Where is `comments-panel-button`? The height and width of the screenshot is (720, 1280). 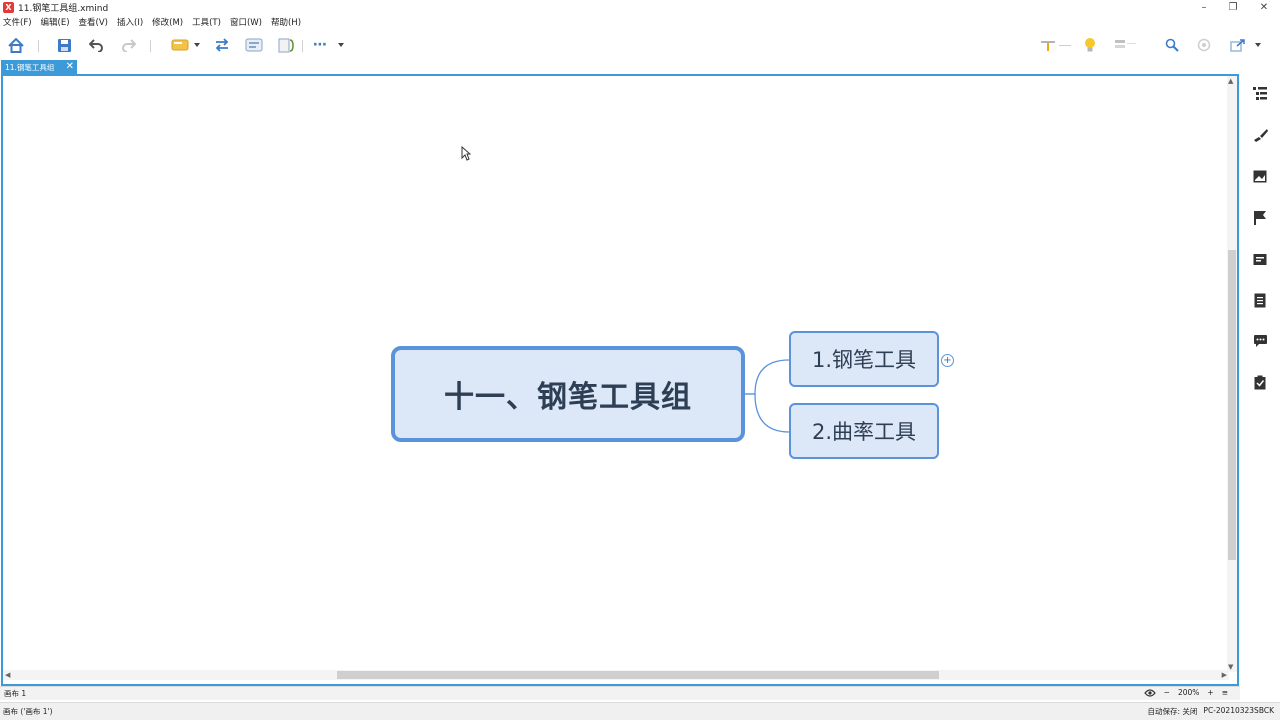
comments-panel-button is located at coordinates (1260, 341).